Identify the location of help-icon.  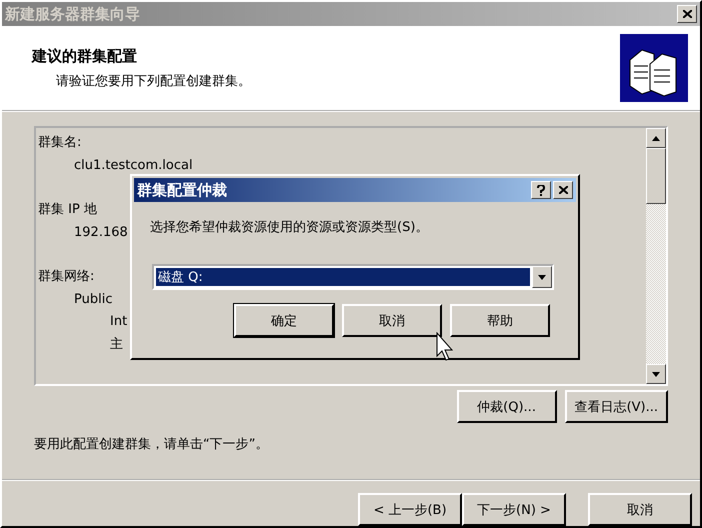
(541, 190).